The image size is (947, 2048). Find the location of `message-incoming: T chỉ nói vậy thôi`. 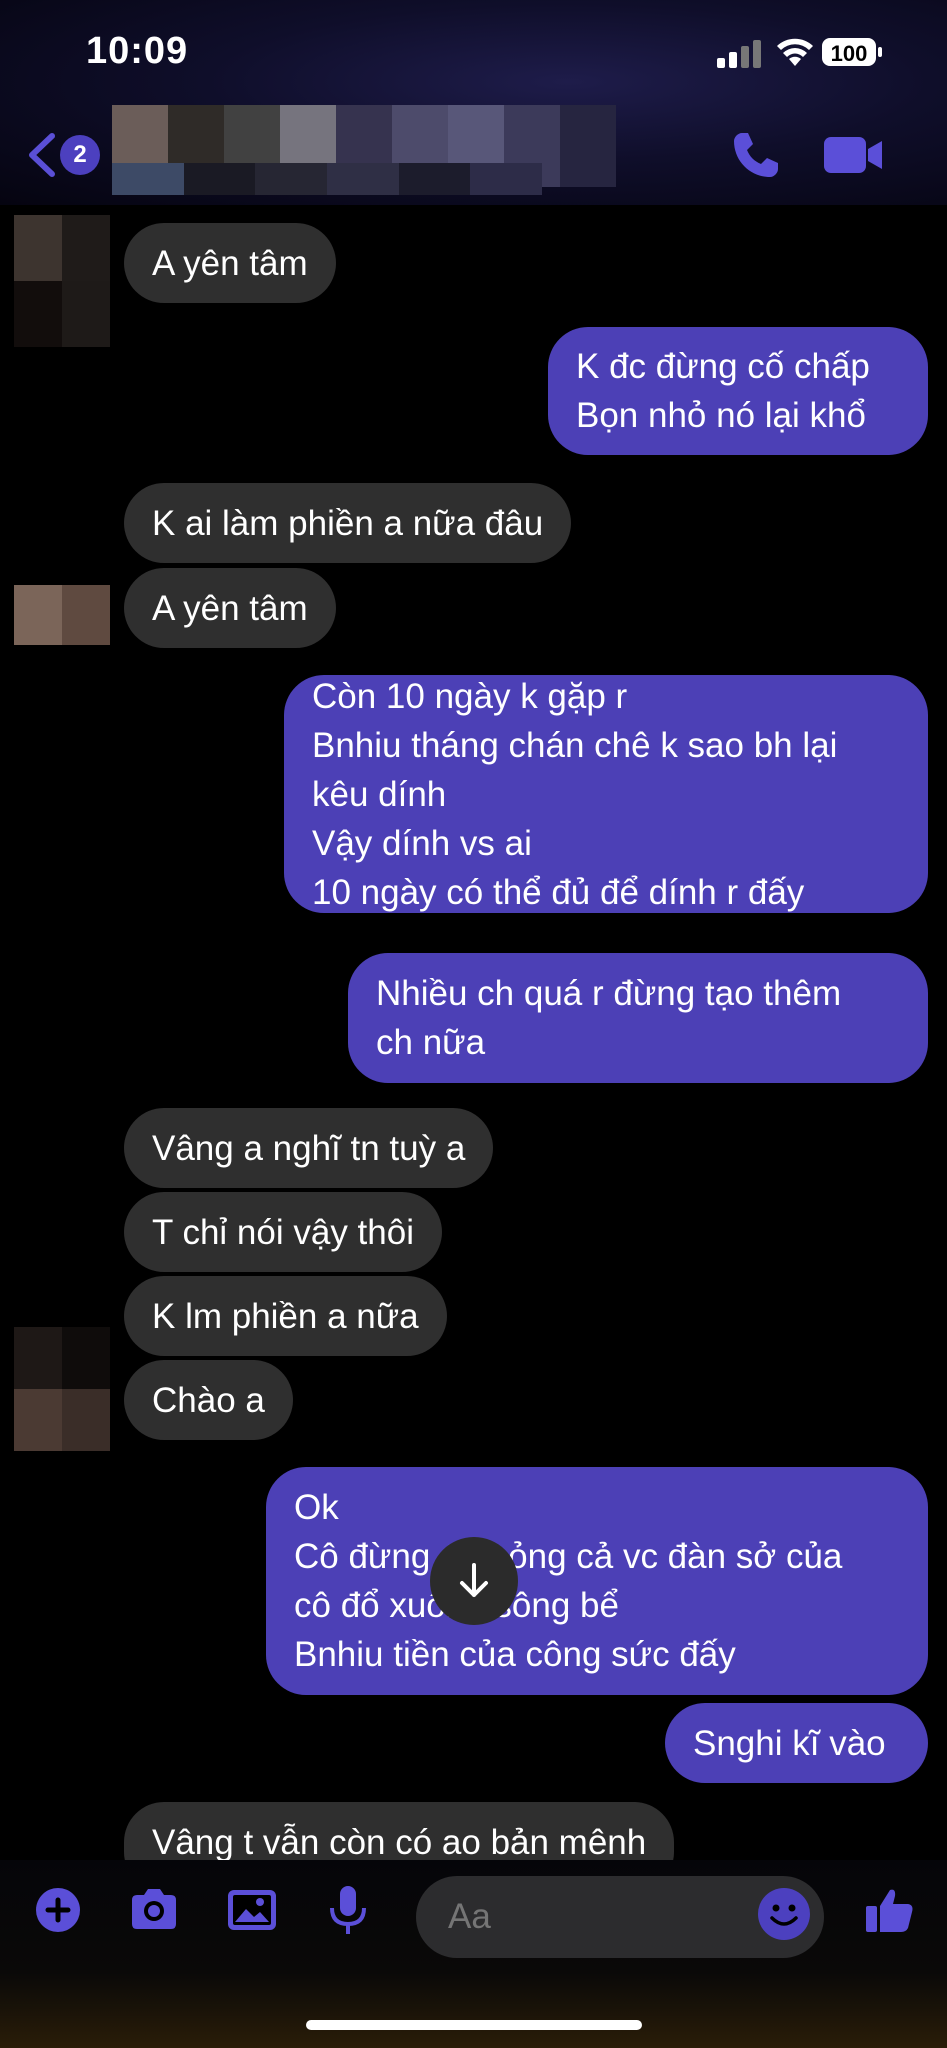

message-incoming: T chỉ nói vậy thôi is located at coordinates (283, 1232).